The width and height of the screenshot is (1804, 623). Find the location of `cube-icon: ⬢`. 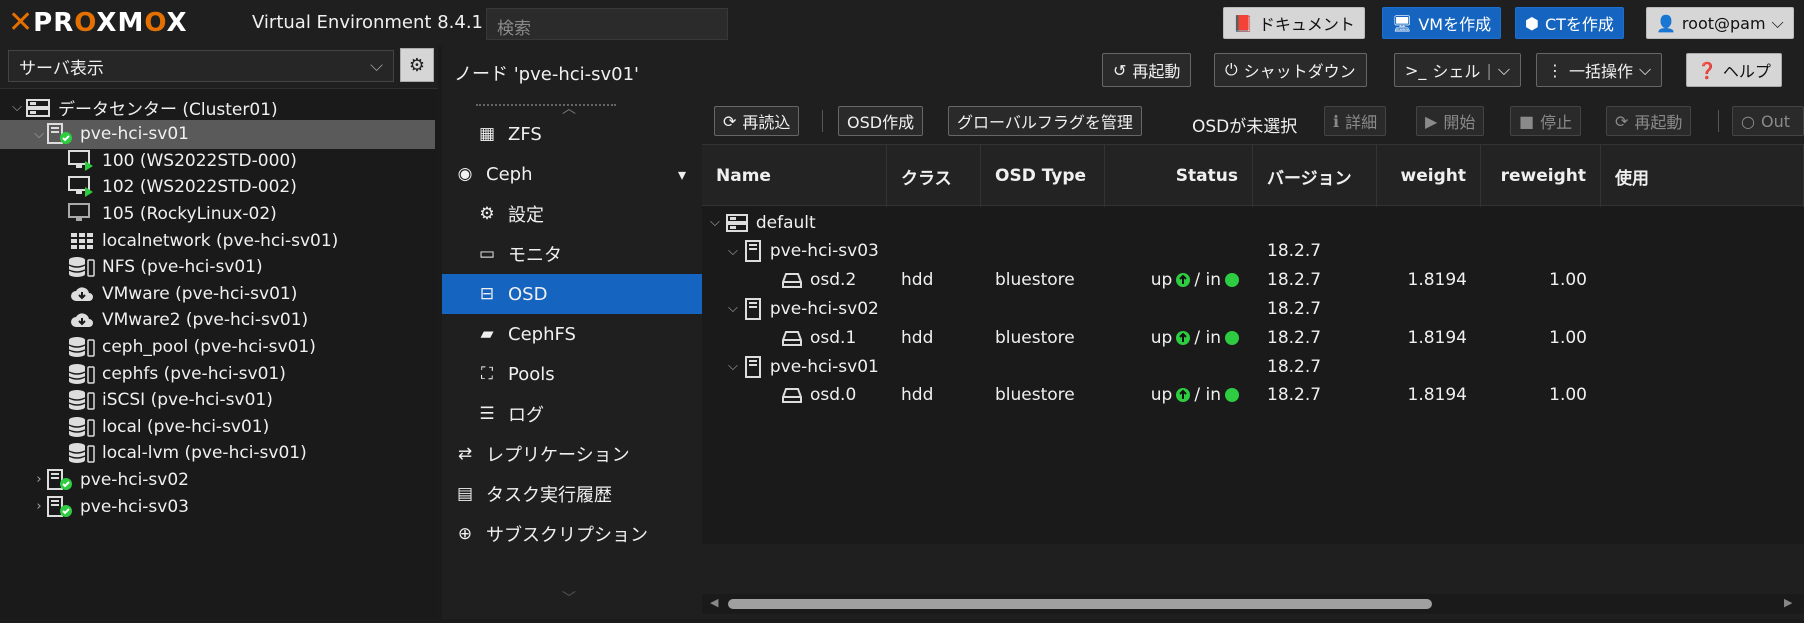

cube-icon: ⬢ is located at coordinates (1532, 23).